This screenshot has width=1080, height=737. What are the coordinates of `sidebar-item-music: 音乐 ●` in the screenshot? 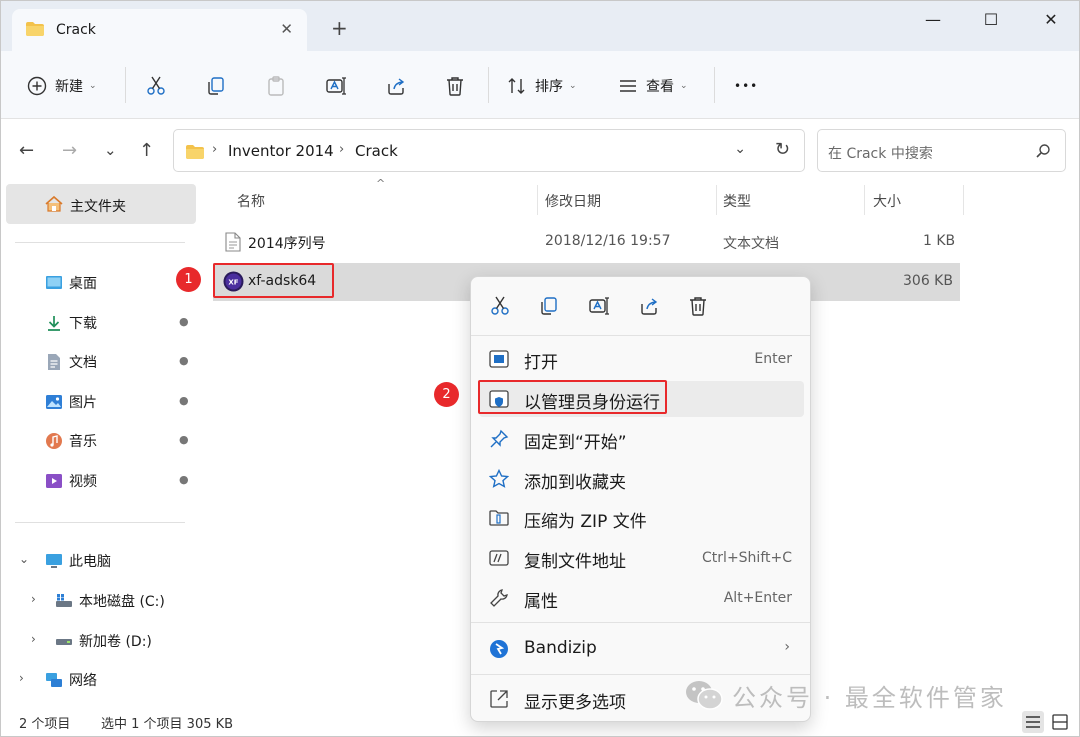 It's located at (101, 441).